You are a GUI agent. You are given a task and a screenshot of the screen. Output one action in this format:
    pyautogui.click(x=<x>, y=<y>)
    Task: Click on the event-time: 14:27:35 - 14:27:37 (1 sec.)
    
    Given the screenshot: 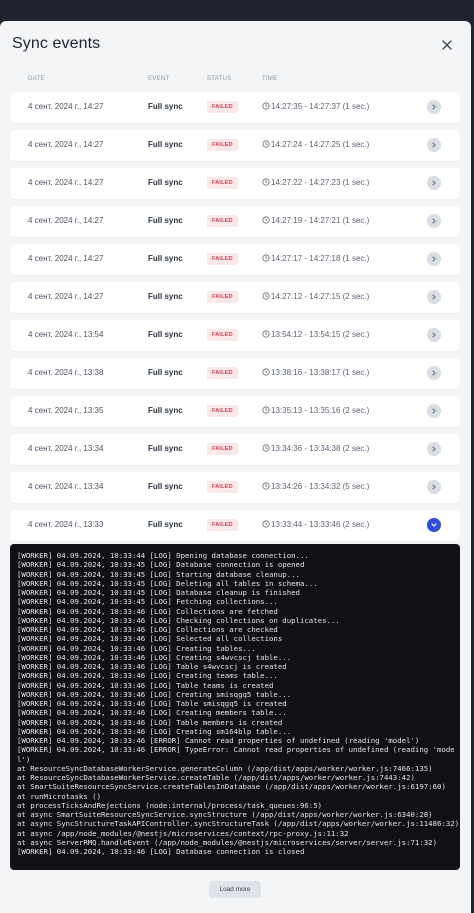 What is the action you would take?
    pyautogui.click(x=315, y=106)
    